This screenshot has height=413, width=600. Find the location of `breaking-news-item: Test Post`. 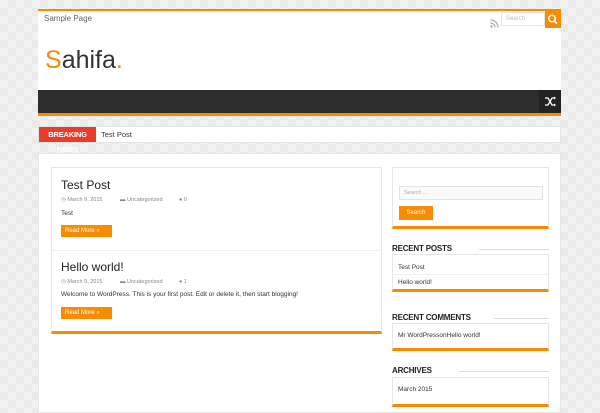

breaking-news-item: Test Post is located at coordinates (116, 134).